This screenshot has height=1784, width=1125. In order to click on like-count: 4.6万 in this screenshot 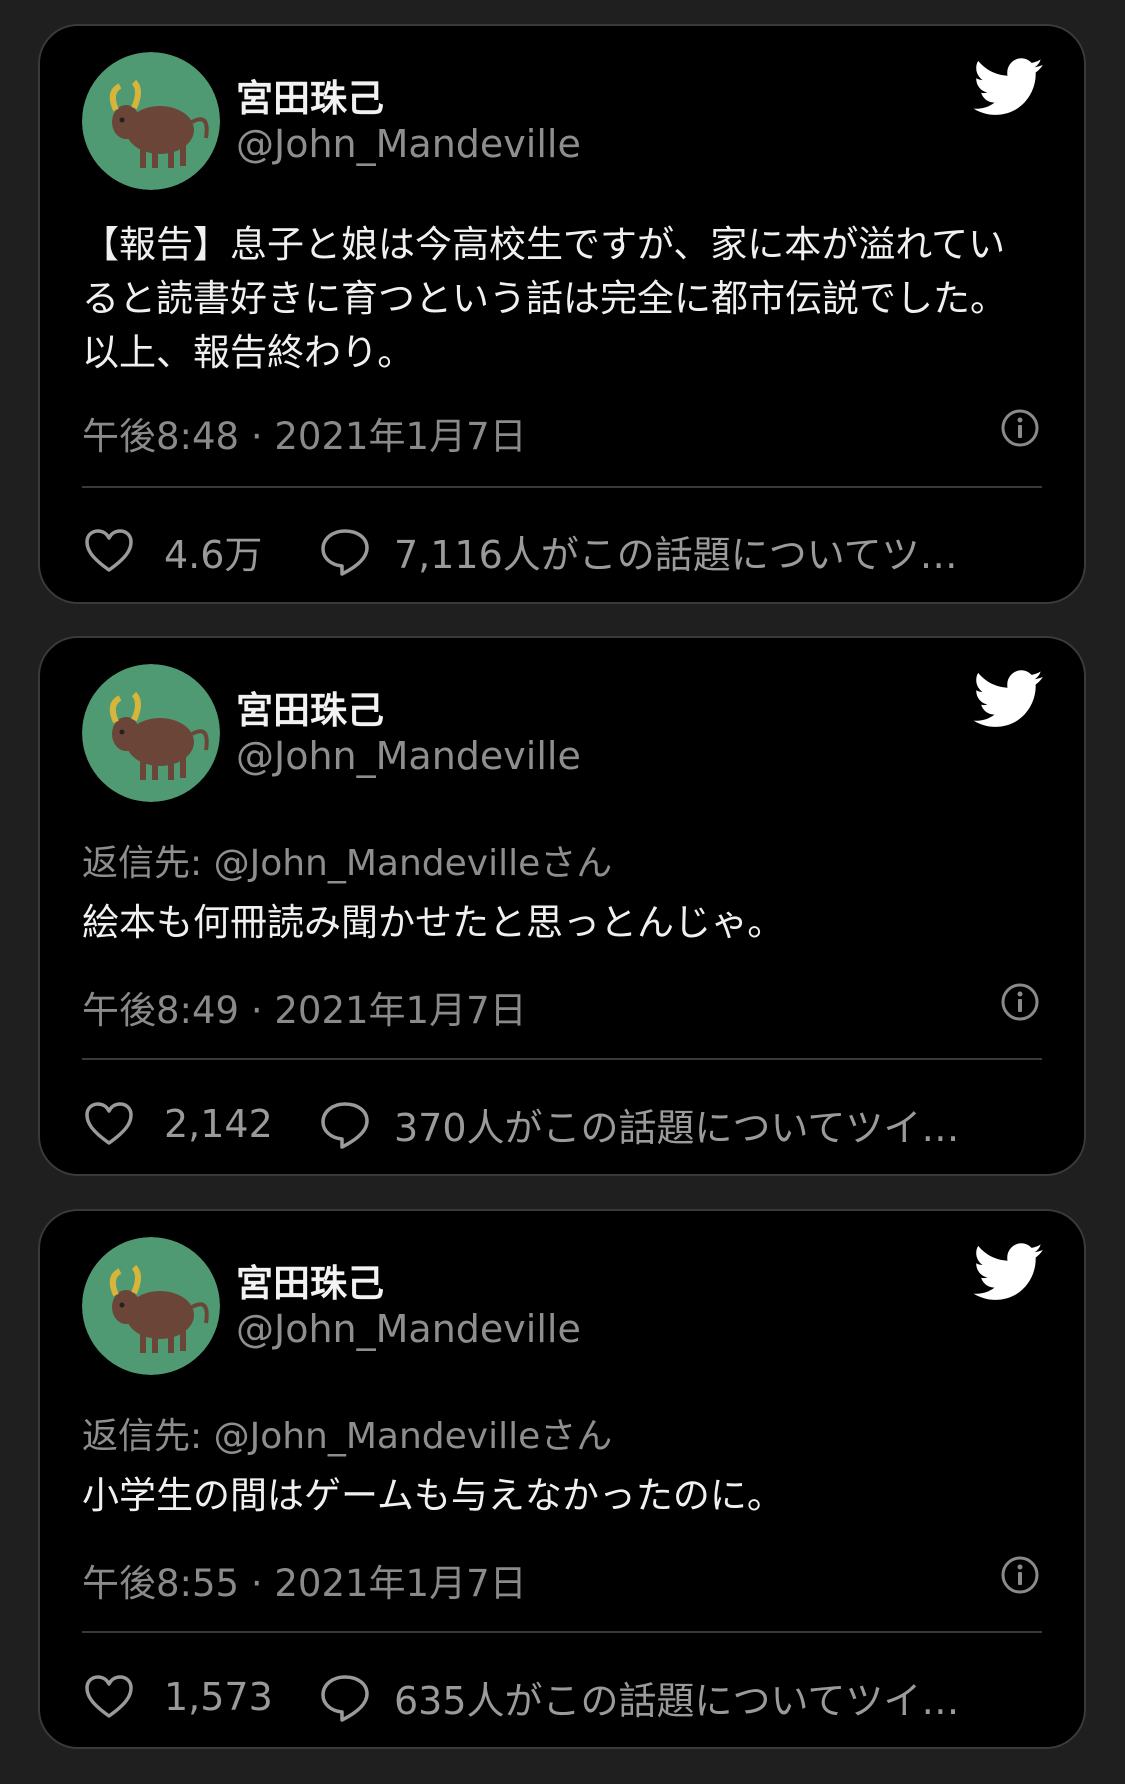, I will do `click(224, 551)`.